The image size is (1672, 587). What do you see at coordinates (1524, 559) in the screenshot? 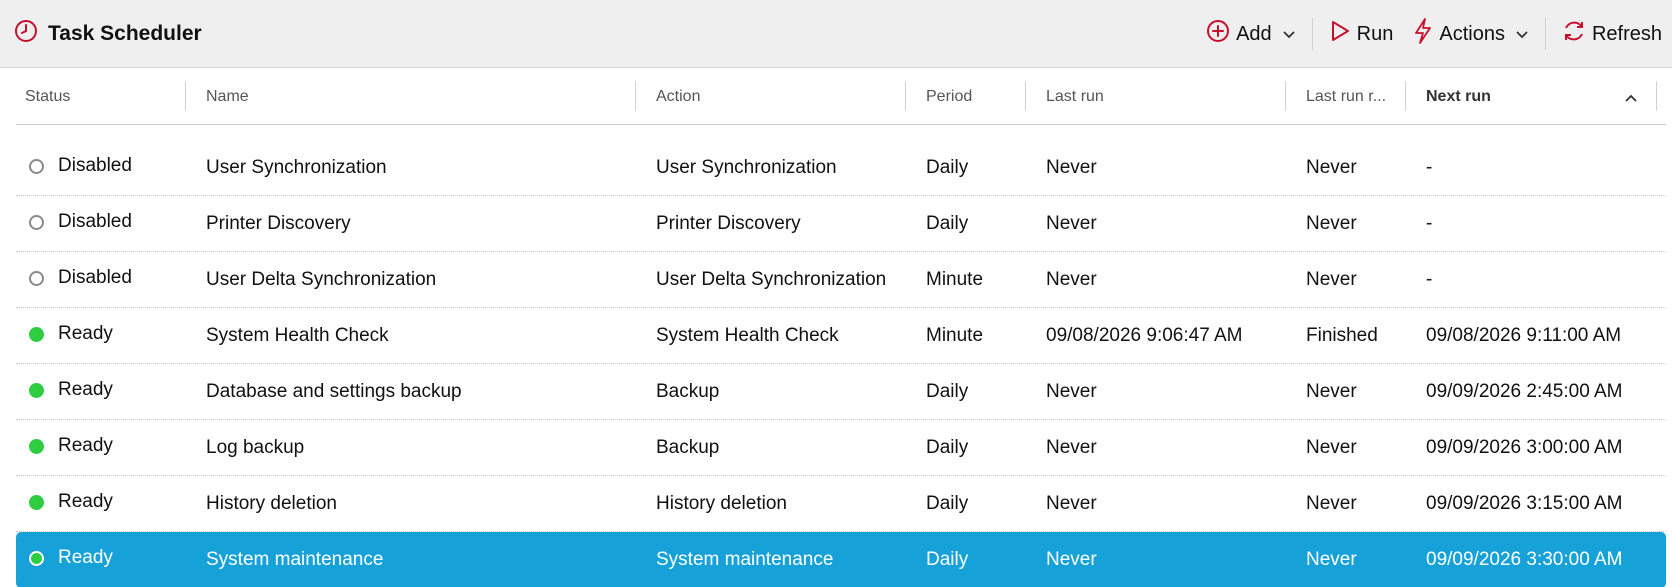
I see `cell-next-run: 09/09/2026 3:30:00 AM` at bounding box center [1524, 559].